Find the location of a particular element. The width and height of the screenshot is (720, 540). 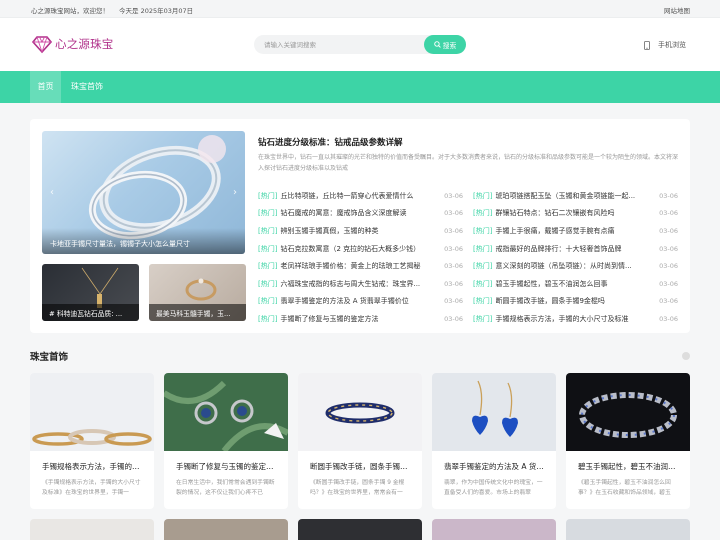

list-item: [热门] 手镯规格表示方法，手镯的大小尺寸及标准 03-06 is located at coordinates (575, 319).